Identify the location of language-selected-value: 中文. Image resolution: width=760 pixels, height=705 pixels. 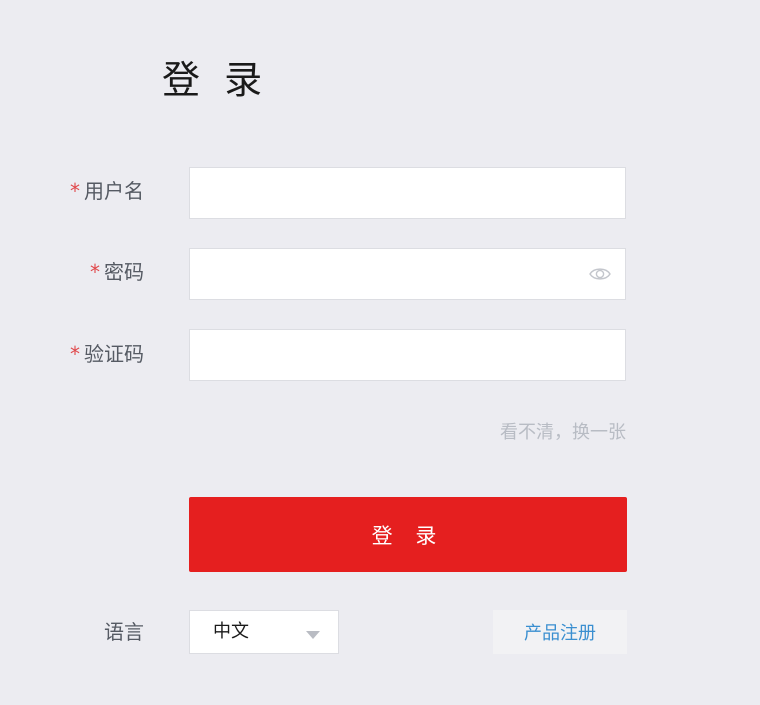
(231, 631).